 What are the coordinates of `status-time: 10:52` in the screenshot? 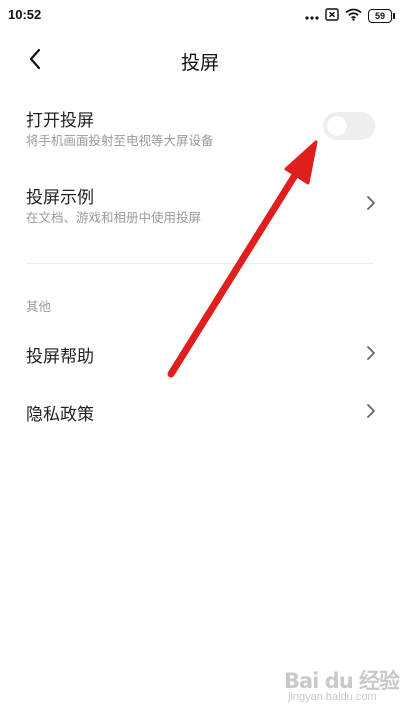 It's located at (25, 14).